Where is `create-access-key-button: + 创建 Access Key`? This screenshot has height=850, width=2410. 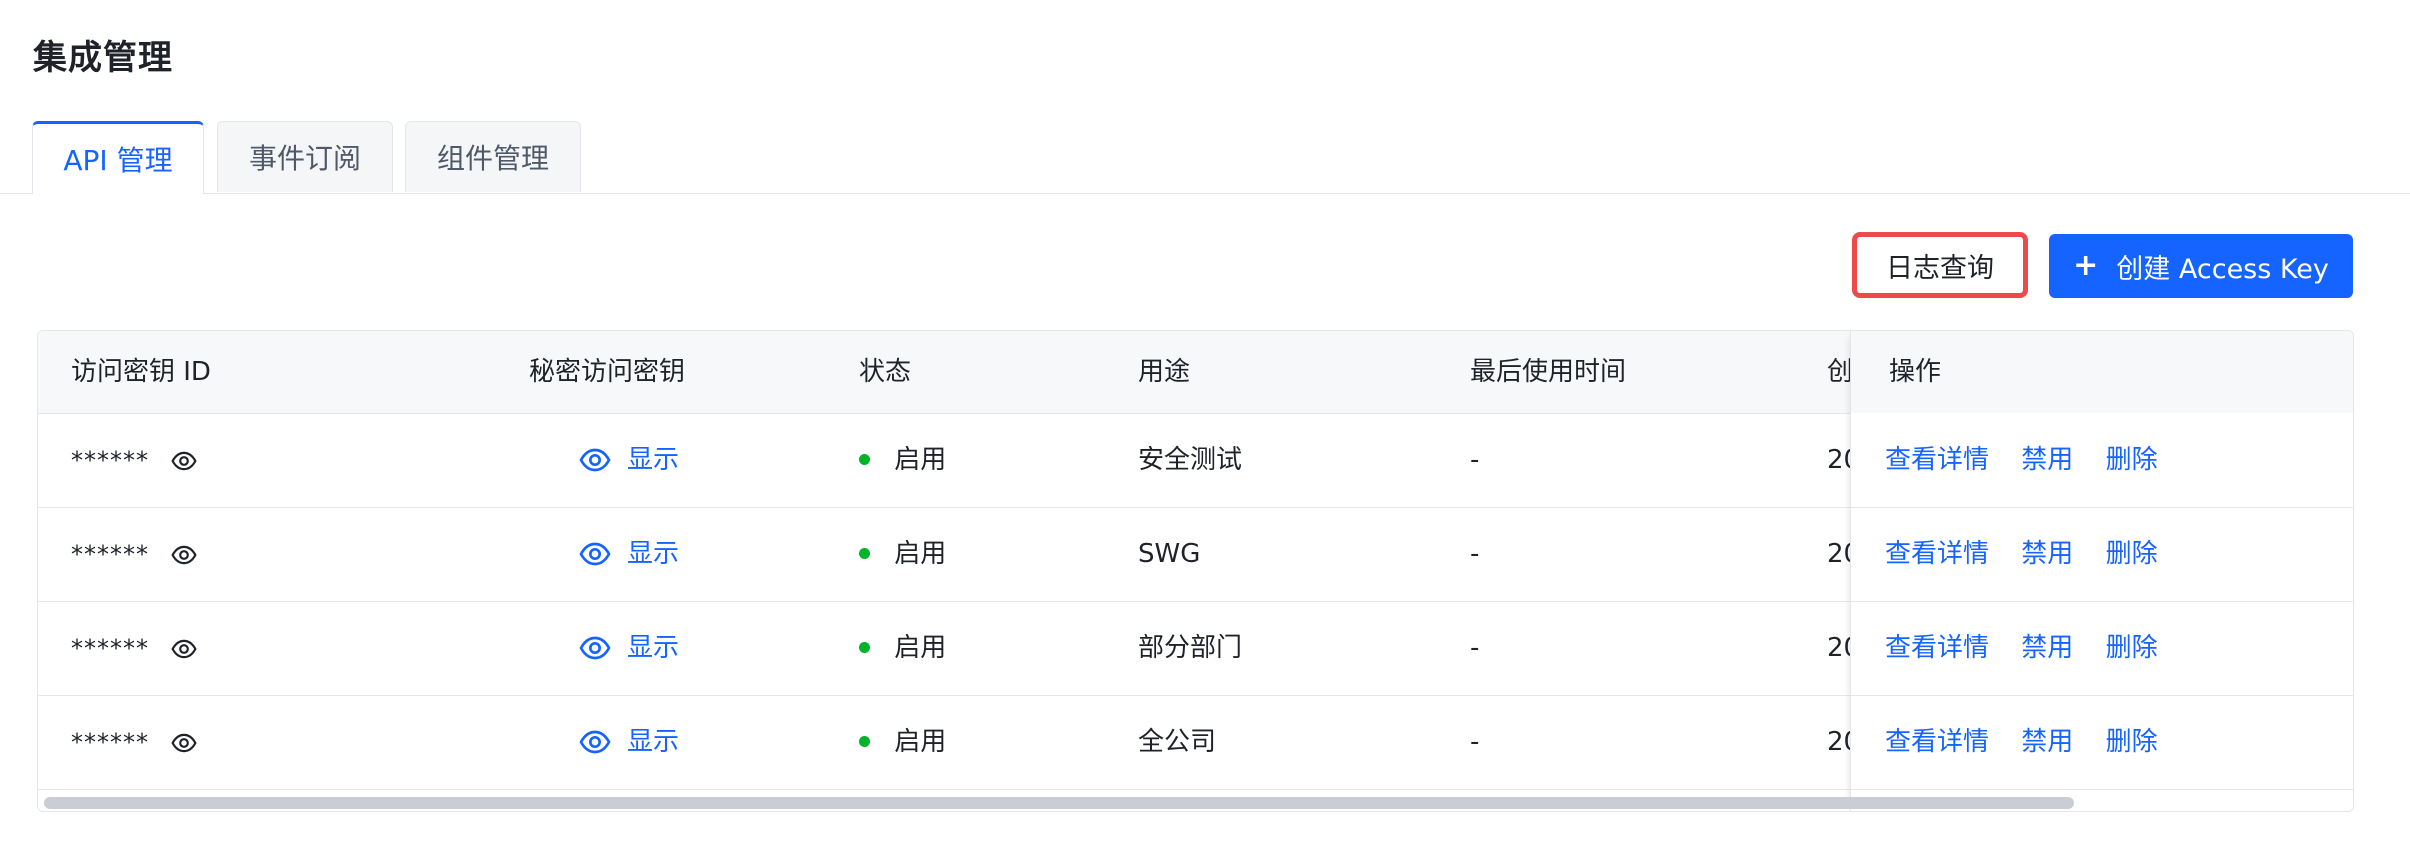
create-access-key-button: + 创建 Access Key is located at coordinates (2201, 266).